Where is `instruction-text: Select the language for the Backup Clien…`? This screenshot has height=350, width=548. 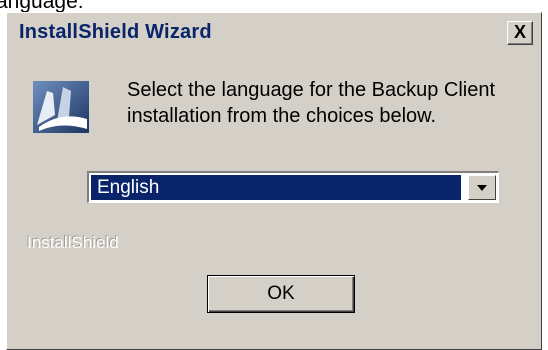
instruction-text: Select the language for the Backup Clien… is located at coordinates (311, 103).